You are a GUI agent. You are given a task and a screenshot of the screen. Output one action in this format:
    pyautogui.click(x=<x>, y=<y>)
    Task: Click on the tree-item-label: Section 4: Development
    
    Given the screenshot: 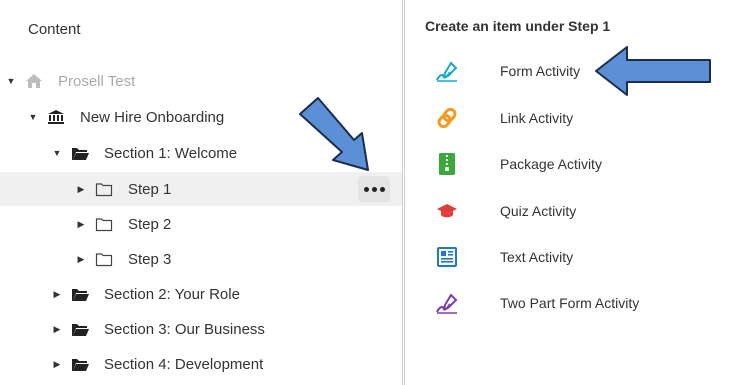 What is the action you would take?
    pyautogui.click(x=184, y=364)
    